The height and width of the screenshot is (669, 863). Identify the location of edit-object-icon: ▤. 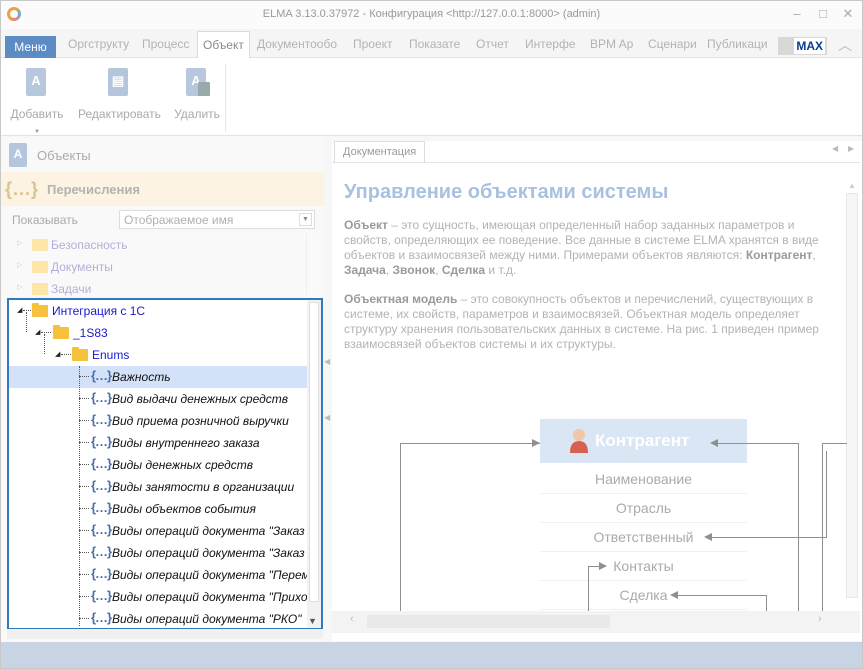
(119, 83).